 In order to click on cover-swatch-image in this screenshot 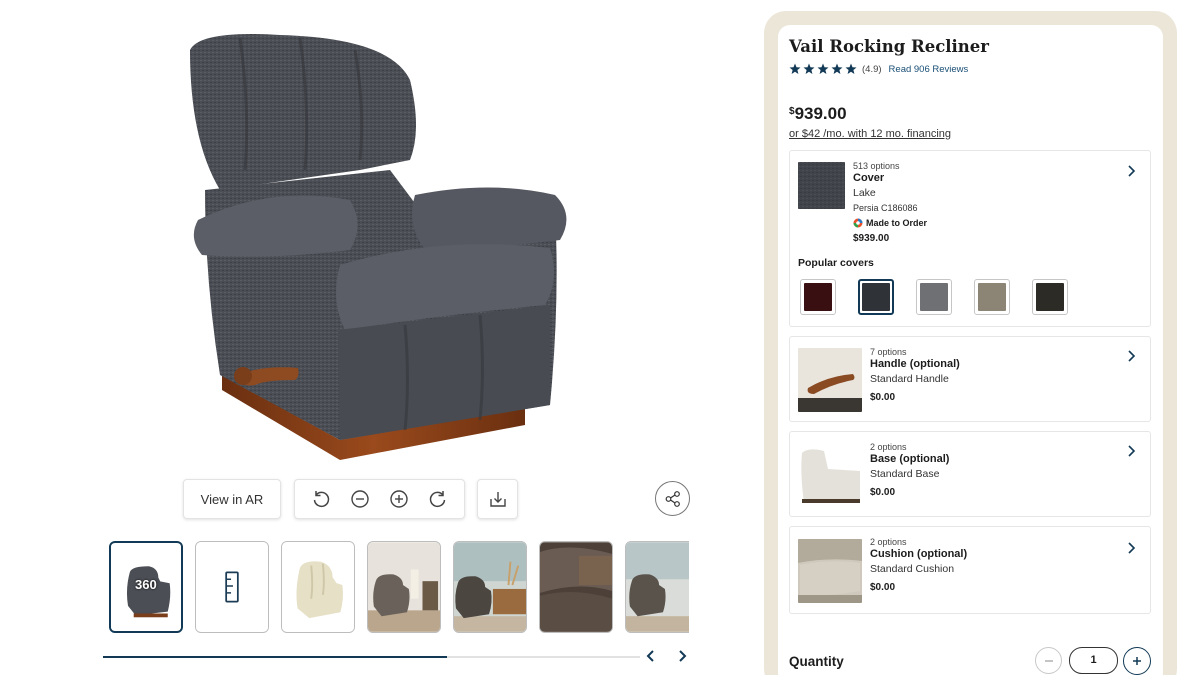, I will do `click(821, 185)`.